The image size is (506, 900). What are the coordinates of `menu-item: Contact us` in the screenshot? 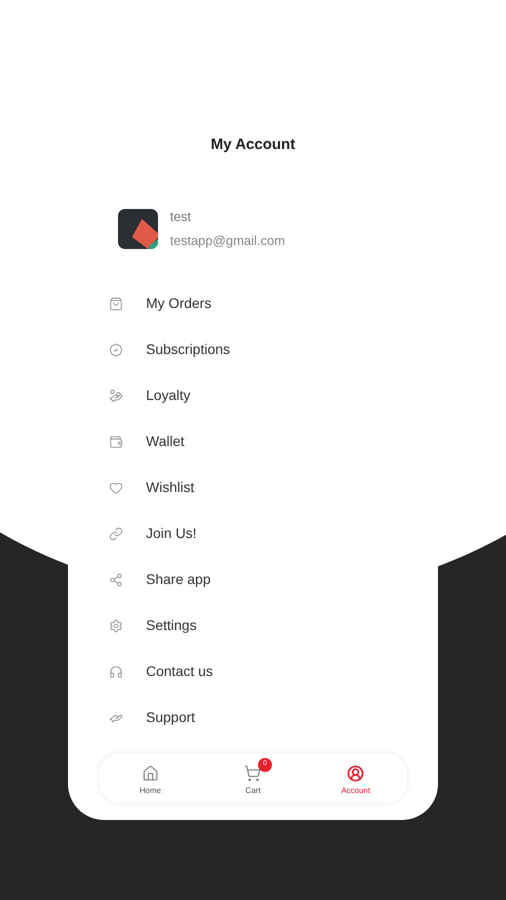 It's located at (253, 671).